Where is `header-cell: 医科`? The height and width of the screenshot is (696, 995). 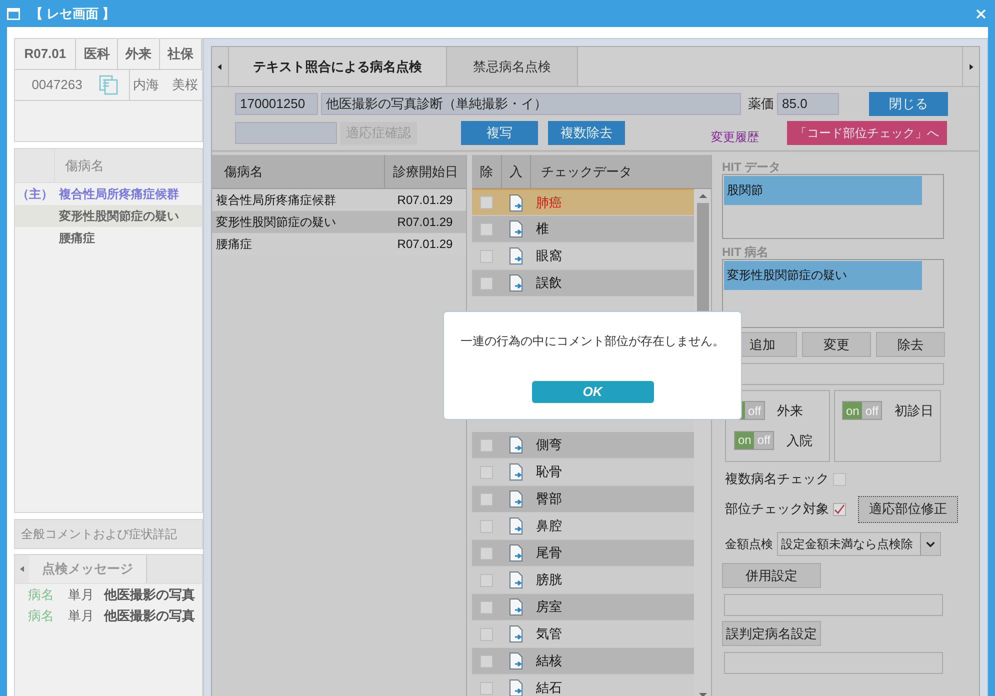
header-cell: 医科 is located at coordinates (97, 54).